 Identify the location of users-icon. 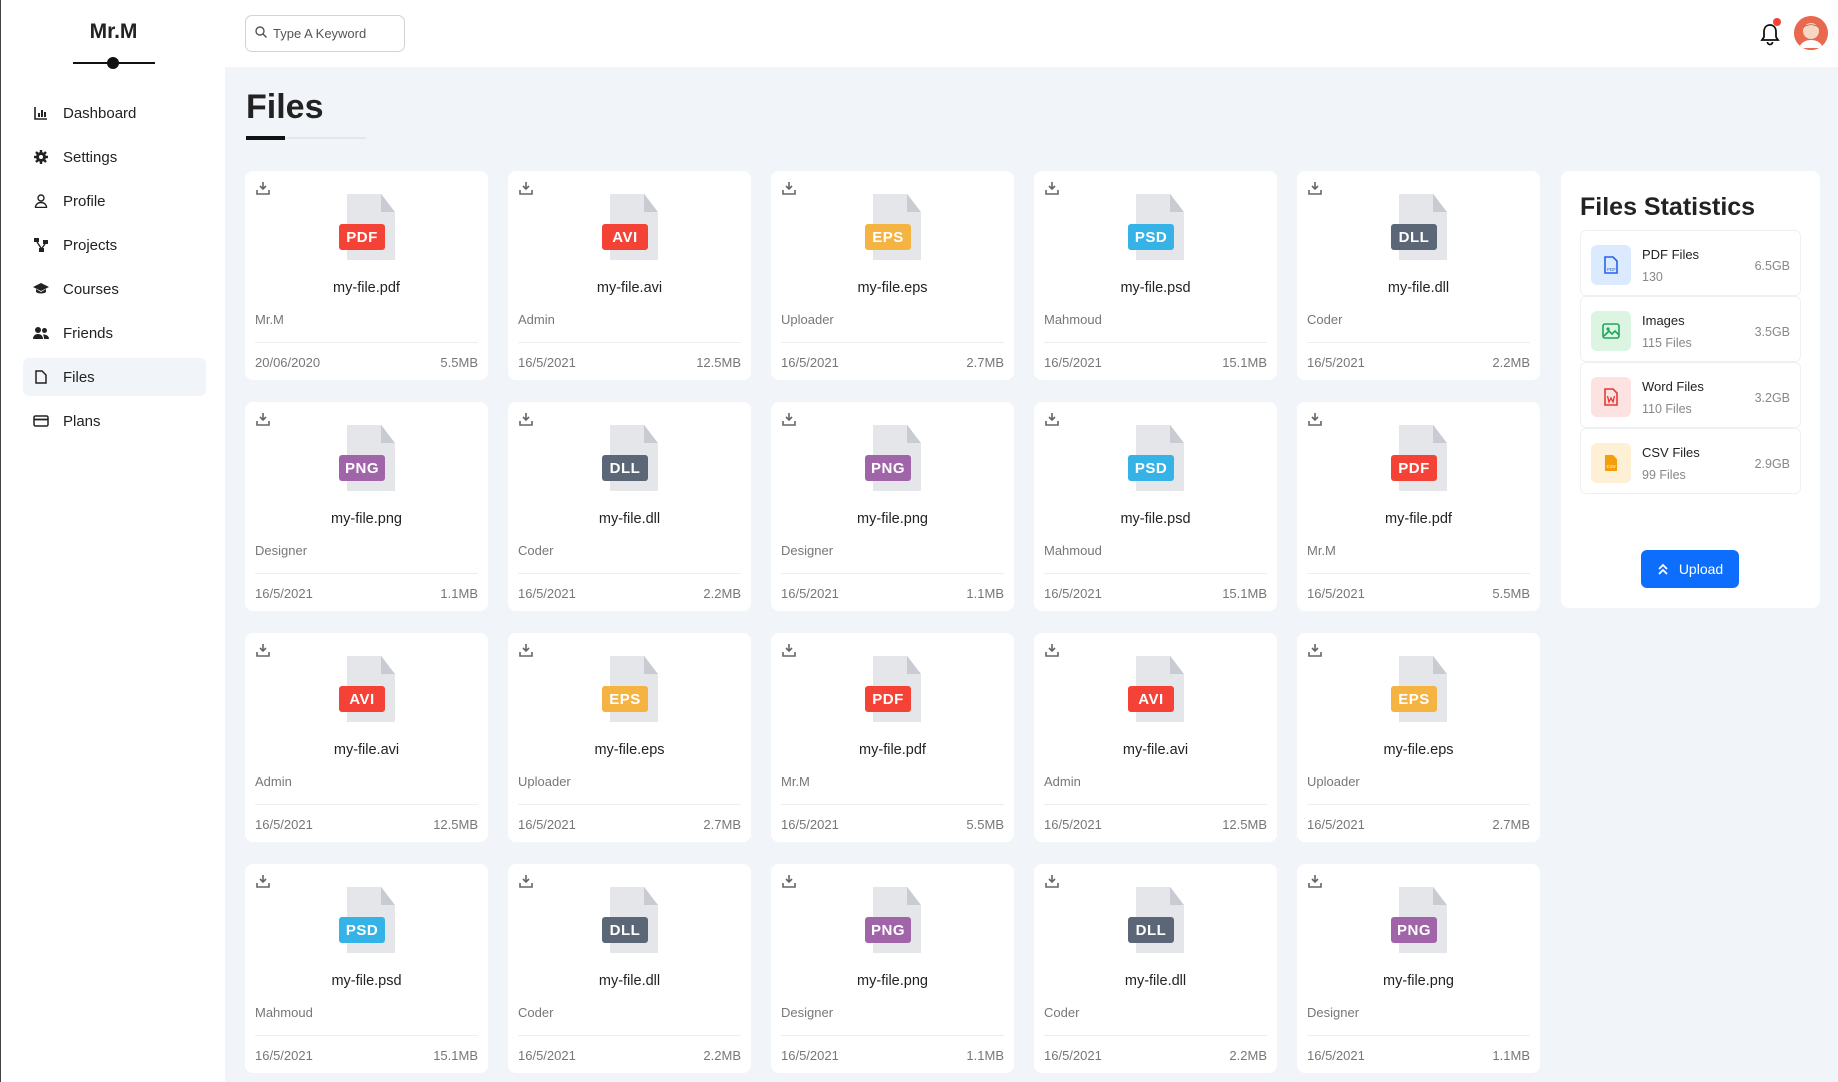
(41, 333).